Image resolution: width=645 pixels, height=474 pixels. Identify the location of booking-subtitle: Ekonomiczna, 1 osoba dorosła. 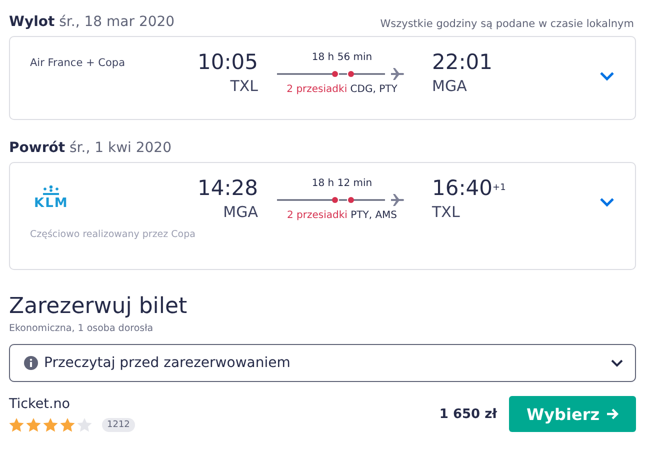
(81, 328).